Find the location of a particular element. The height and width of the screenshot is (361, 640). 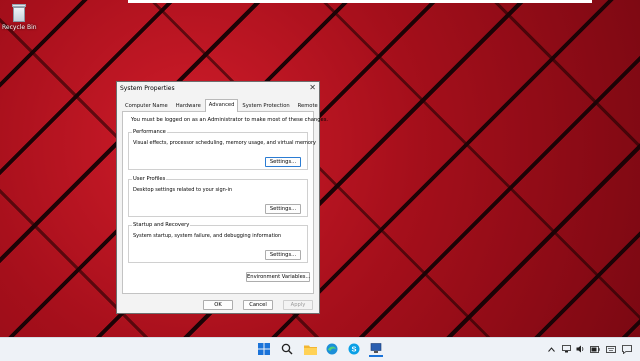

svg-text: S is located at coordinates (353, 349).